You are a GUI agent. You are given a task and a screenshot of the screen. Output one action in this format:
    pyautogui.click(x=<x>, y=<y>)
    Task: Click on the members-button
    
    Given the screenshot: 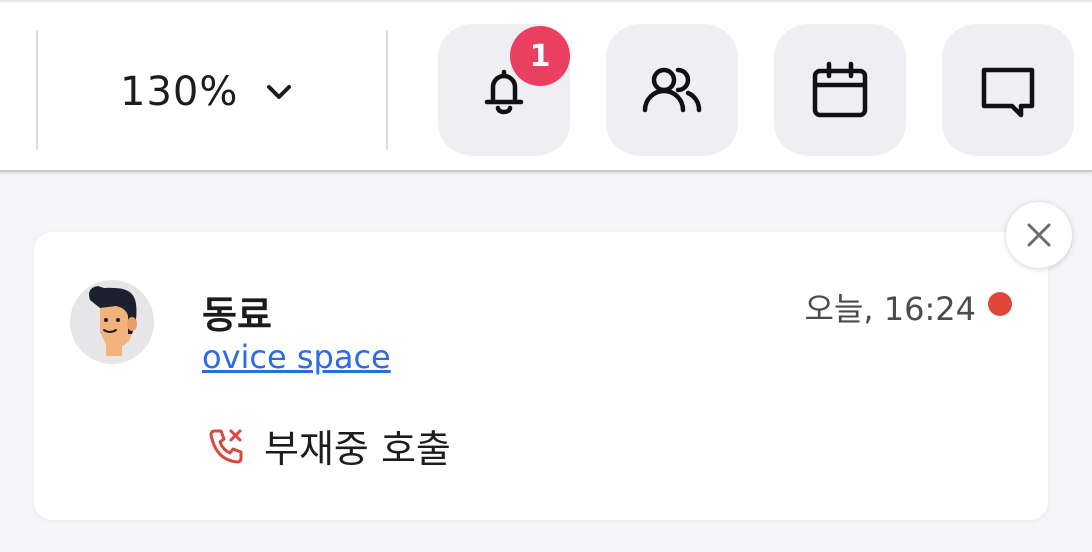 What is the action you would take?
    pyautogui.click(x=672, y=90)
    